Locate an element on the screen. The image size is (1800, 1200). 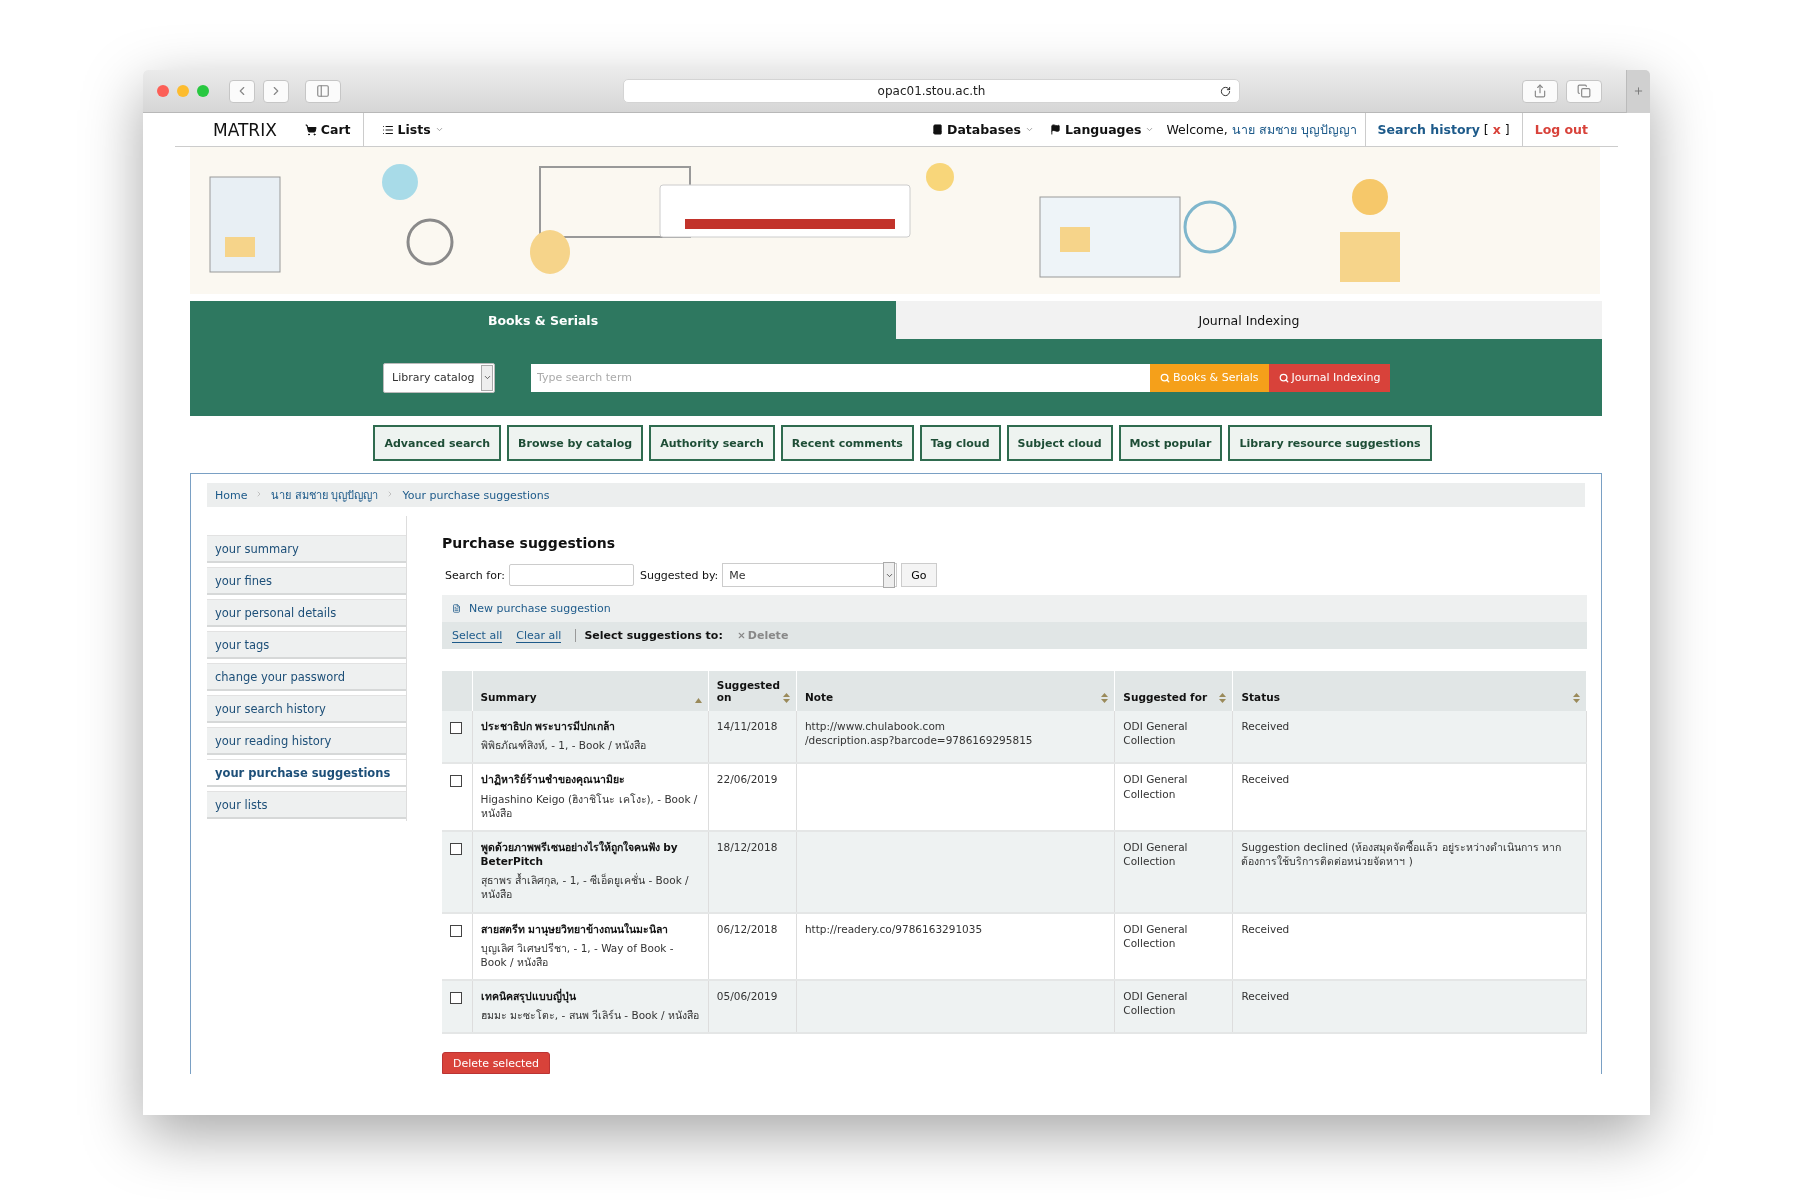
book-details: บุญเลิศ วิเศษปรีชา, - 1, - Way of Book - Book / หนังสือ is located at coordinates (577, 955).